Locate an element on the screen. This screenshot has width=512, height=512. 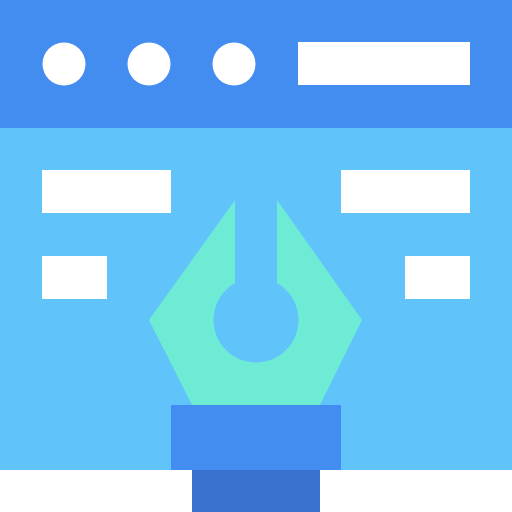
pen-collar is located at coordinates (256, 437).